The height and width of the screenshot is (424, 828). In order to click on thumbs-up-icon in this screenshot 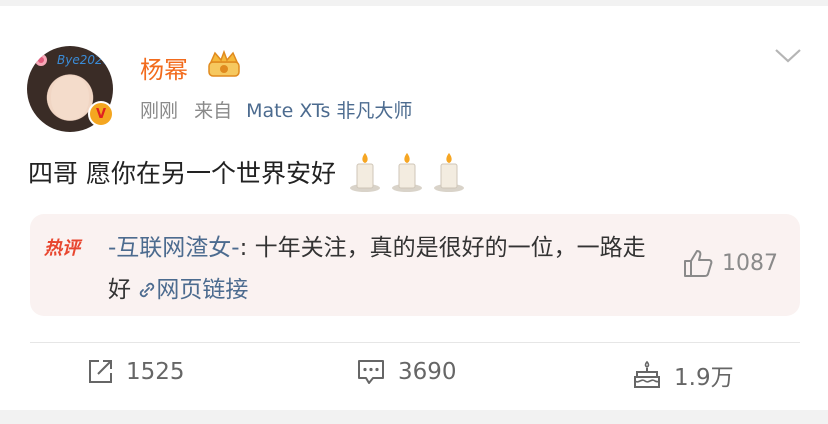, I will do `click(698, 263)`.